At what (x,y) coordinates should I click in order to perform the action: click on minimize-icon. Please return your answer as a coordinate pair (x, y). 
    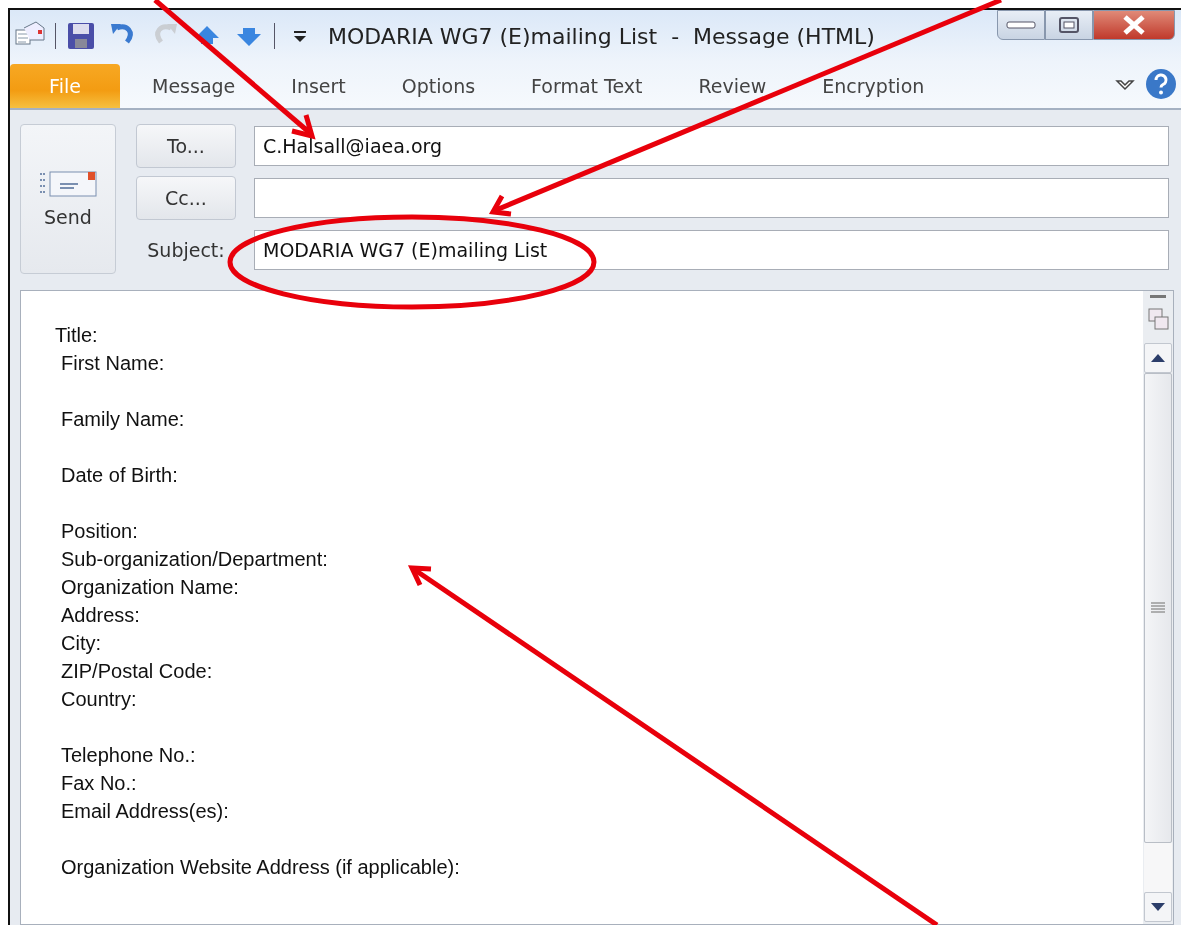
    Looking at the image, I should click on (1021, 25).